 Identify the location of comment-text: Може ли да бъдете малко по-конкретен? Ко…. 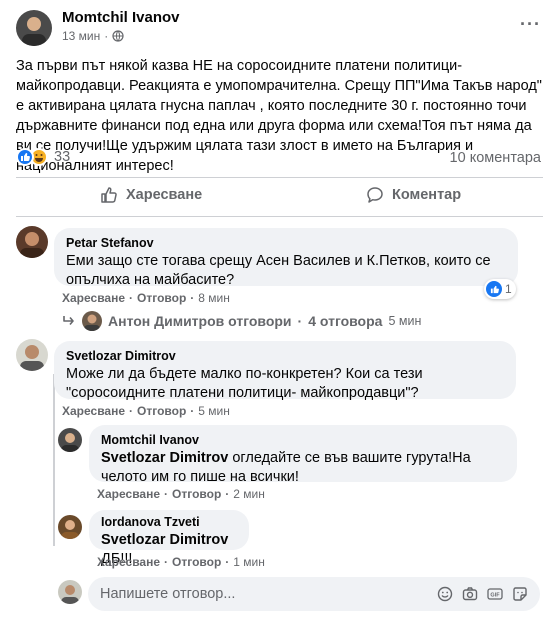
(244, 383).